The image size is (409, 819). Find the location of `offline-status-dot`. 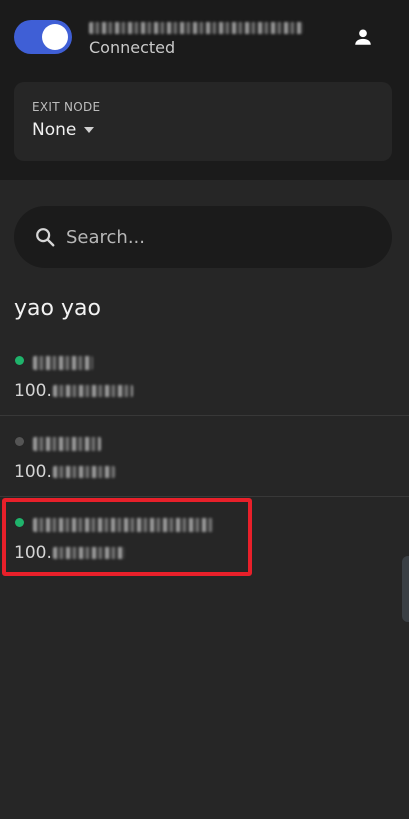

offline-status-dot is located at coordinates (19, 441).